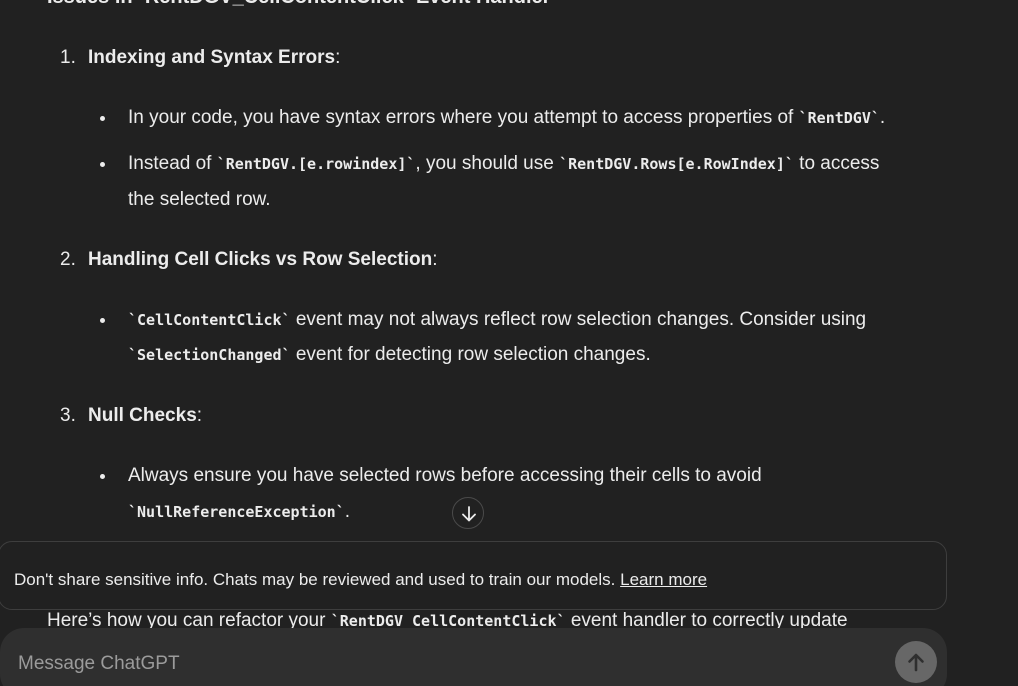 The width and height of the screenshot is (1018, 686). I want to click on bullet-text-cont: the selected row., so click(199, 199).